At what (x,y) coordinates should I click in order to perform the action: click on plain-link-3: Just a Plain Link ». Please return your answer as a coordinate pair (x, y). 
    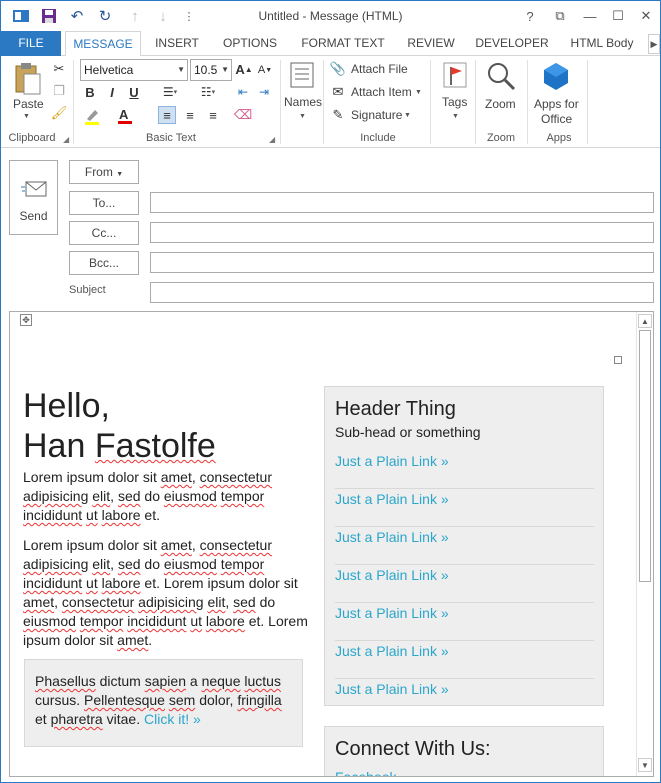
    Looking at the image, I should click on (464, 546).